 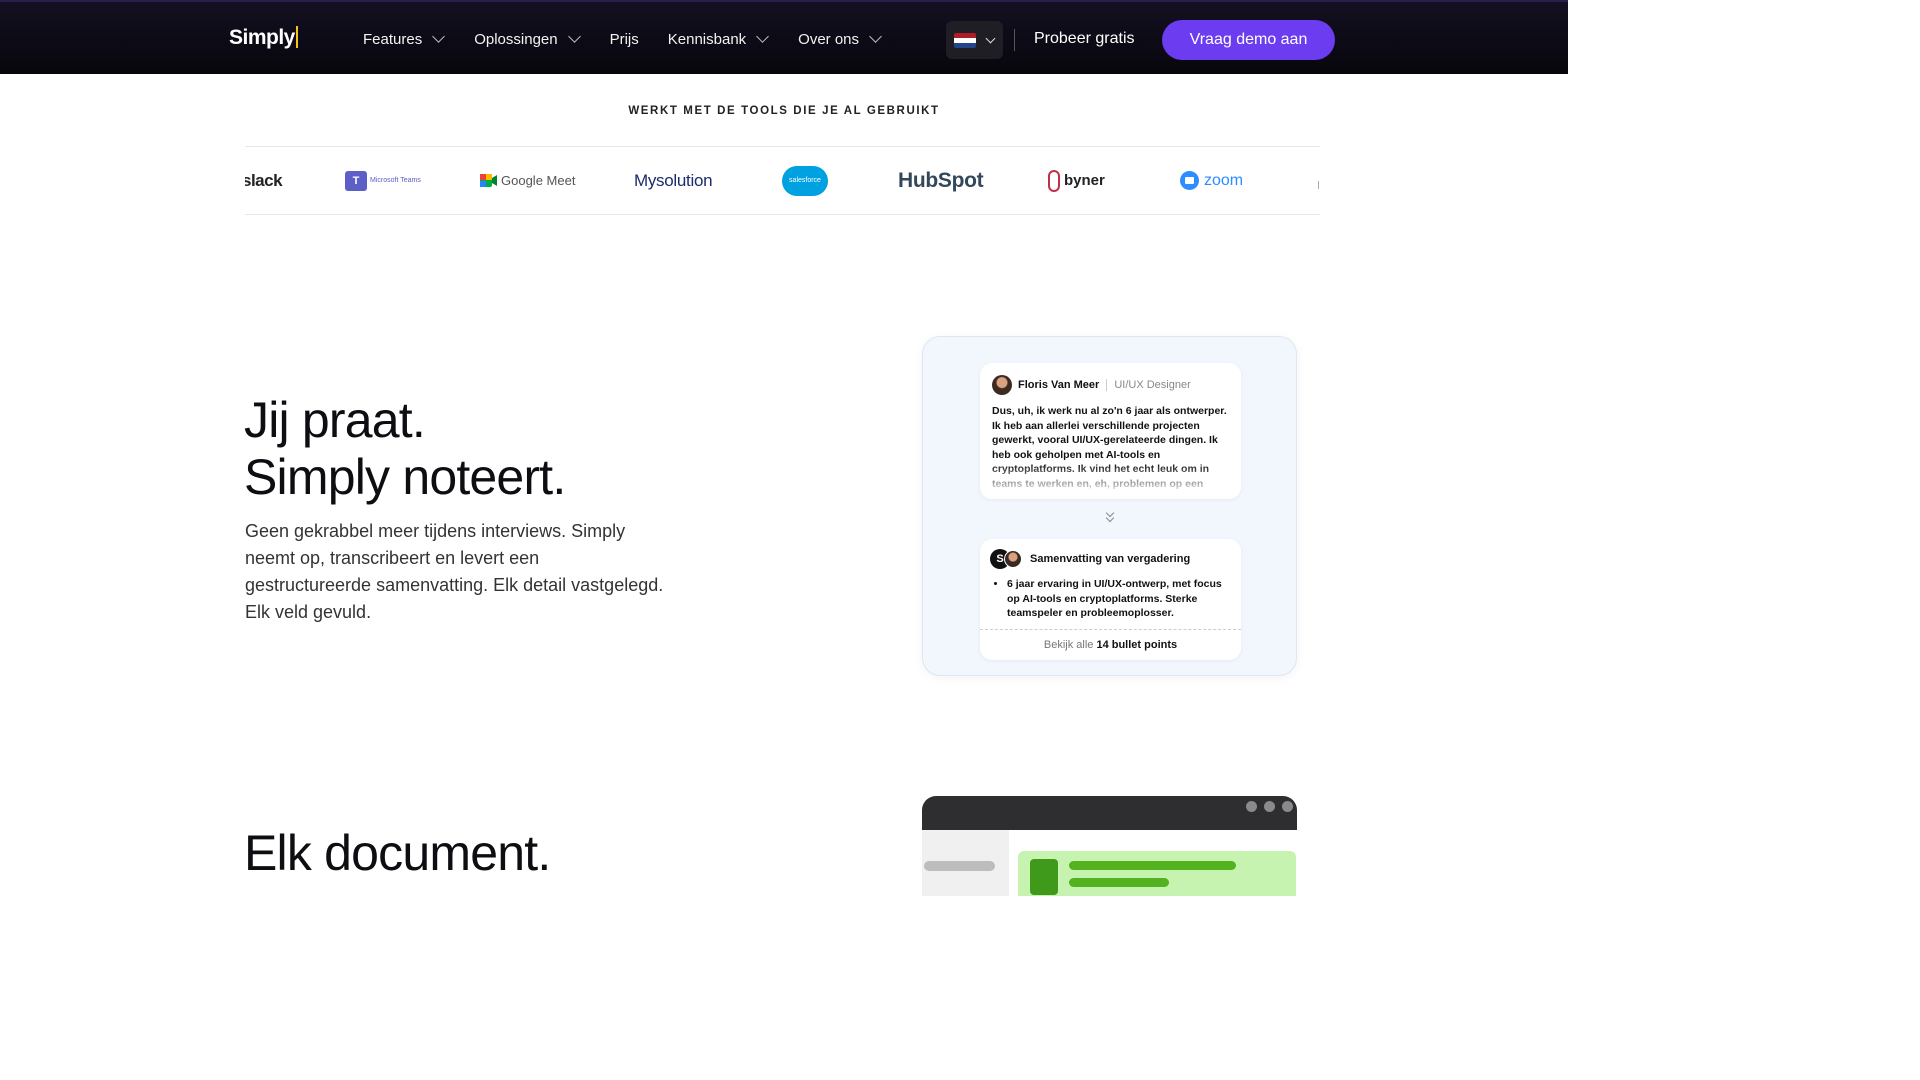 I want to click on google-meet-icon, so click(x=488, y=180).